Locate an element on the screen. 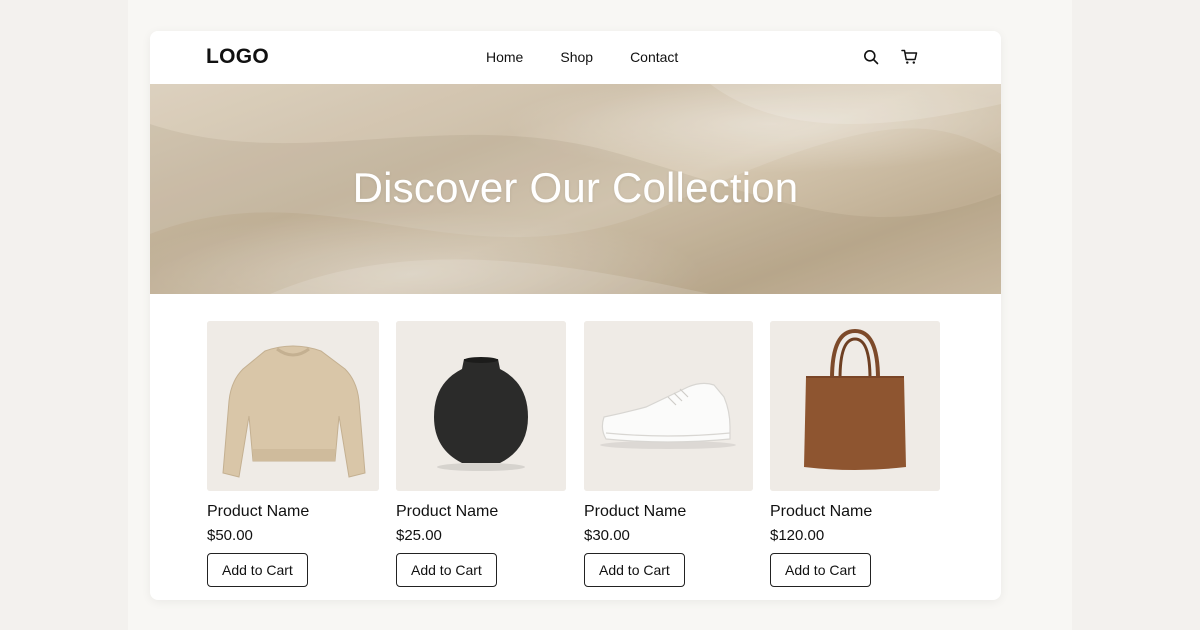  product-card: Product Name $50.00 Add to Cart is located at coordinates (293, 454).